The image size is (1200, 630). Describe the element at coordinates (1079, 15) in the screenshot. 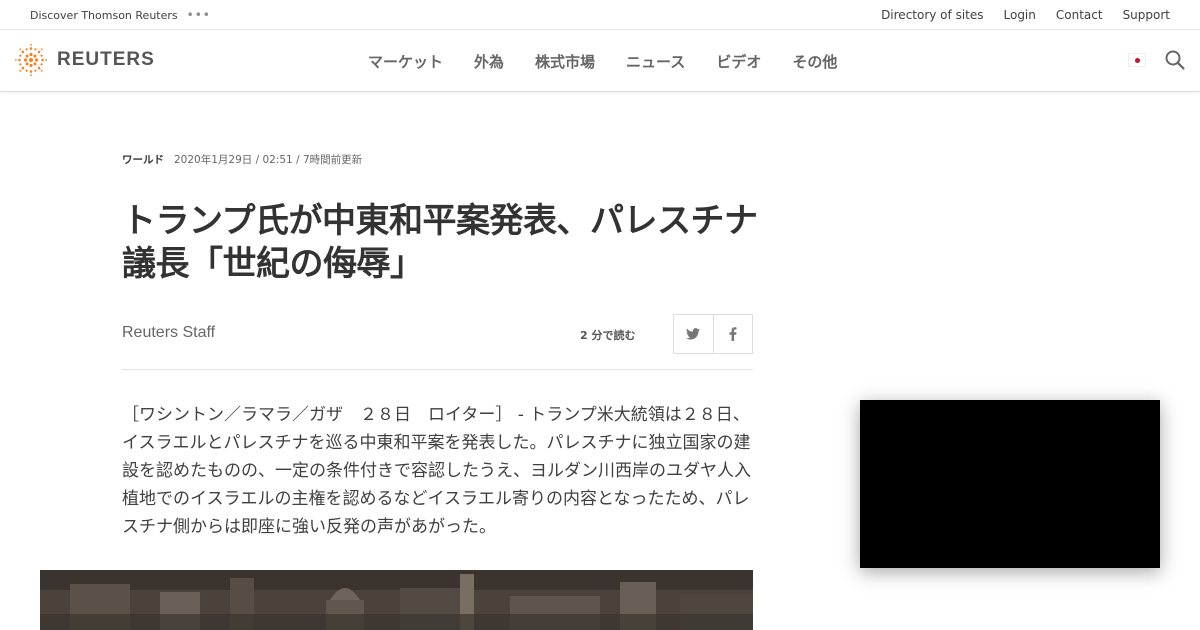

I see `contact-link: Contact` at that location.